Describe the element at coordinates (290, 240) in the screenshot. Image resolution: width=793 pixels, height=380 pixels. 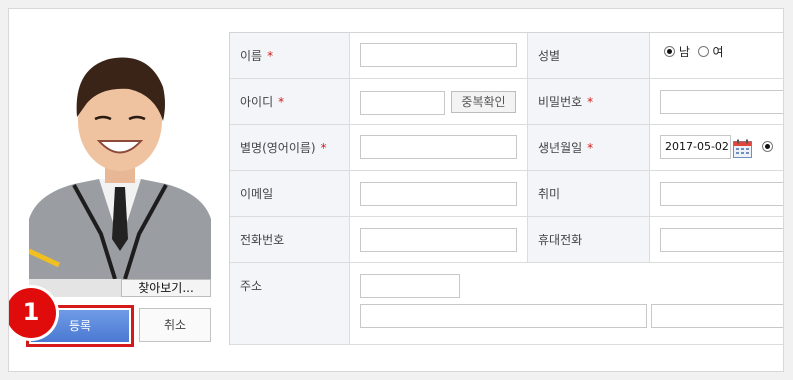
I see `phone-label-cell: 전화번호` at that location.